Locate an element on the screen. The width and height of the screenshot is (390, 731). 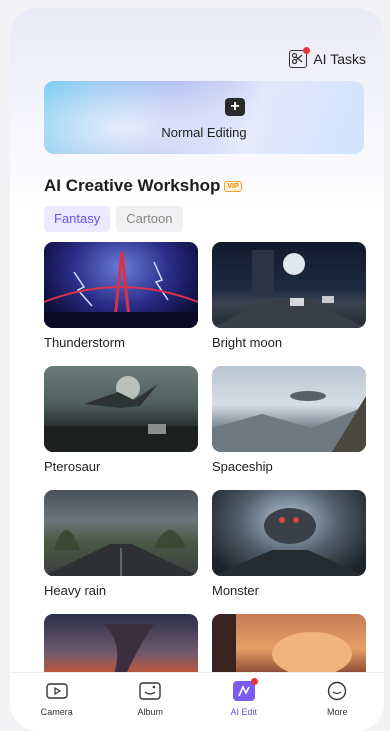
category-chips: Fantasy Cartoon is located at coordinates (113, 219).